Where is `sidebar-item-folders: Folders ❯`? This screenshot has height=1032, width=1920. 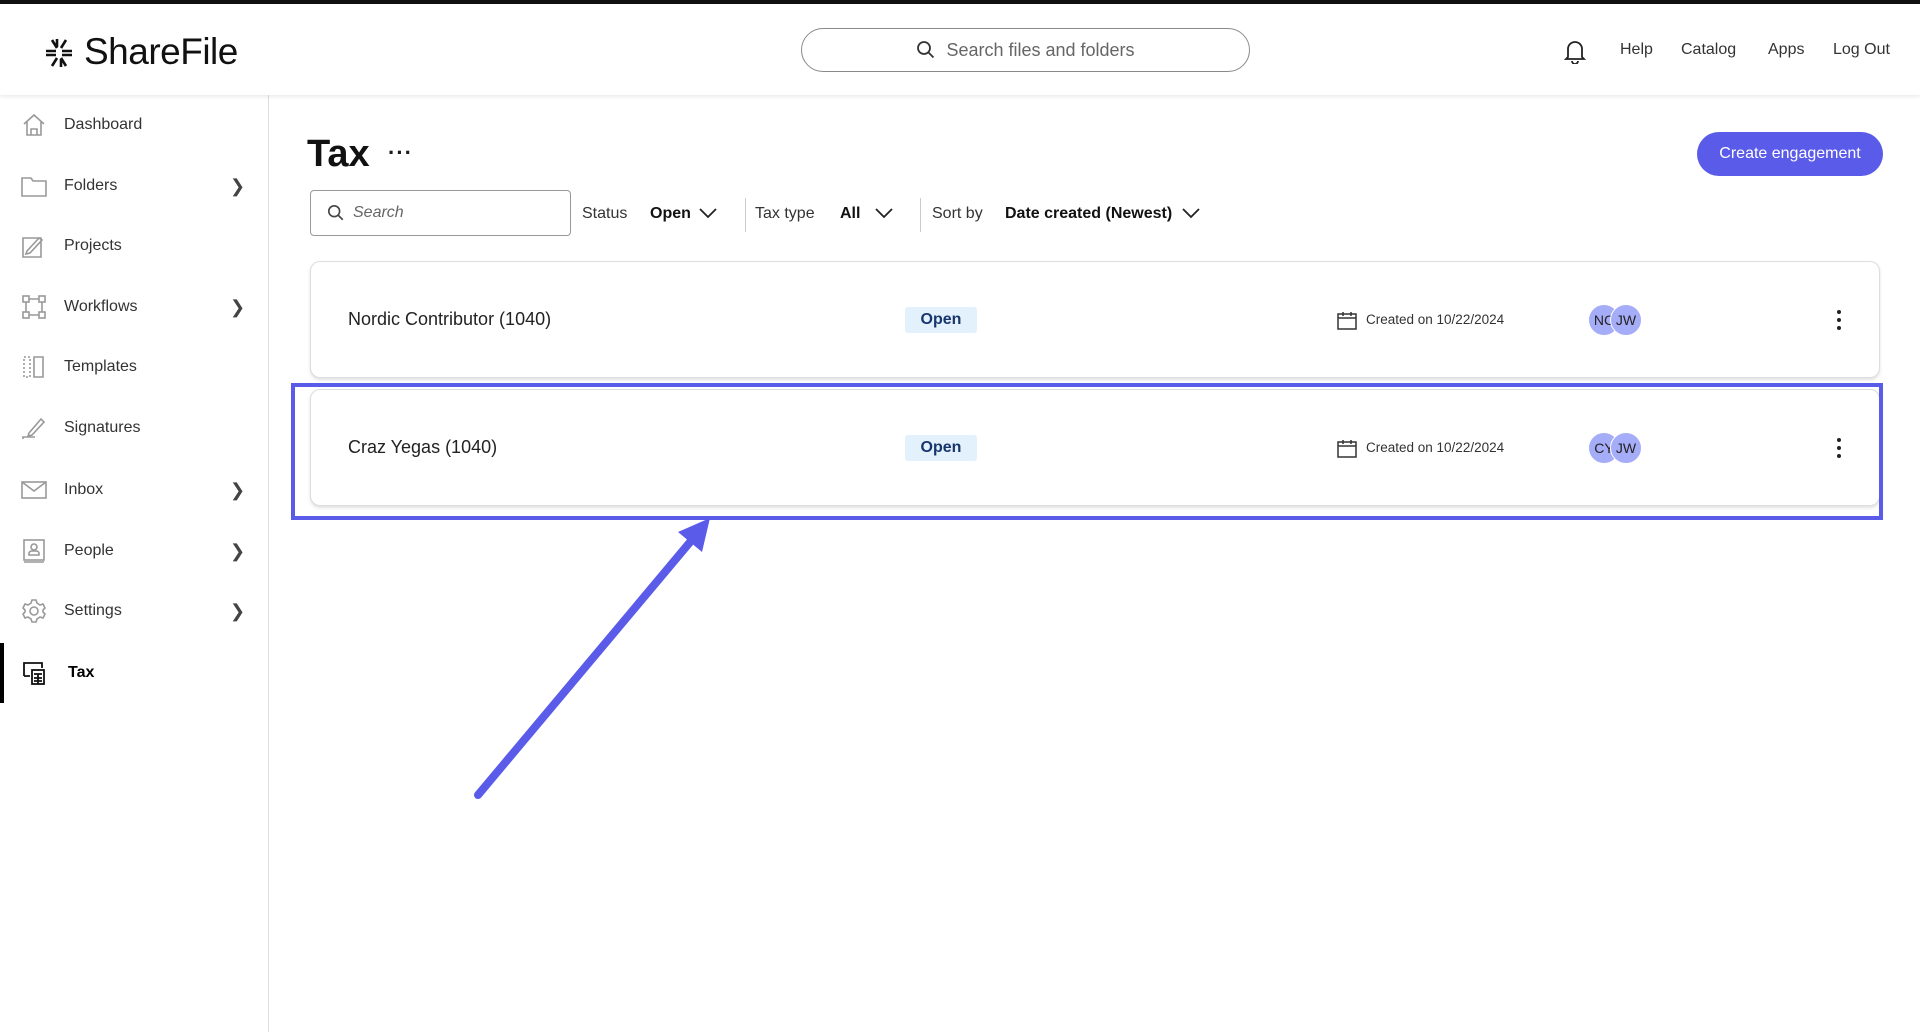
sidebar-item-folders: Folders ❯ is located at coordinates (134, 186).